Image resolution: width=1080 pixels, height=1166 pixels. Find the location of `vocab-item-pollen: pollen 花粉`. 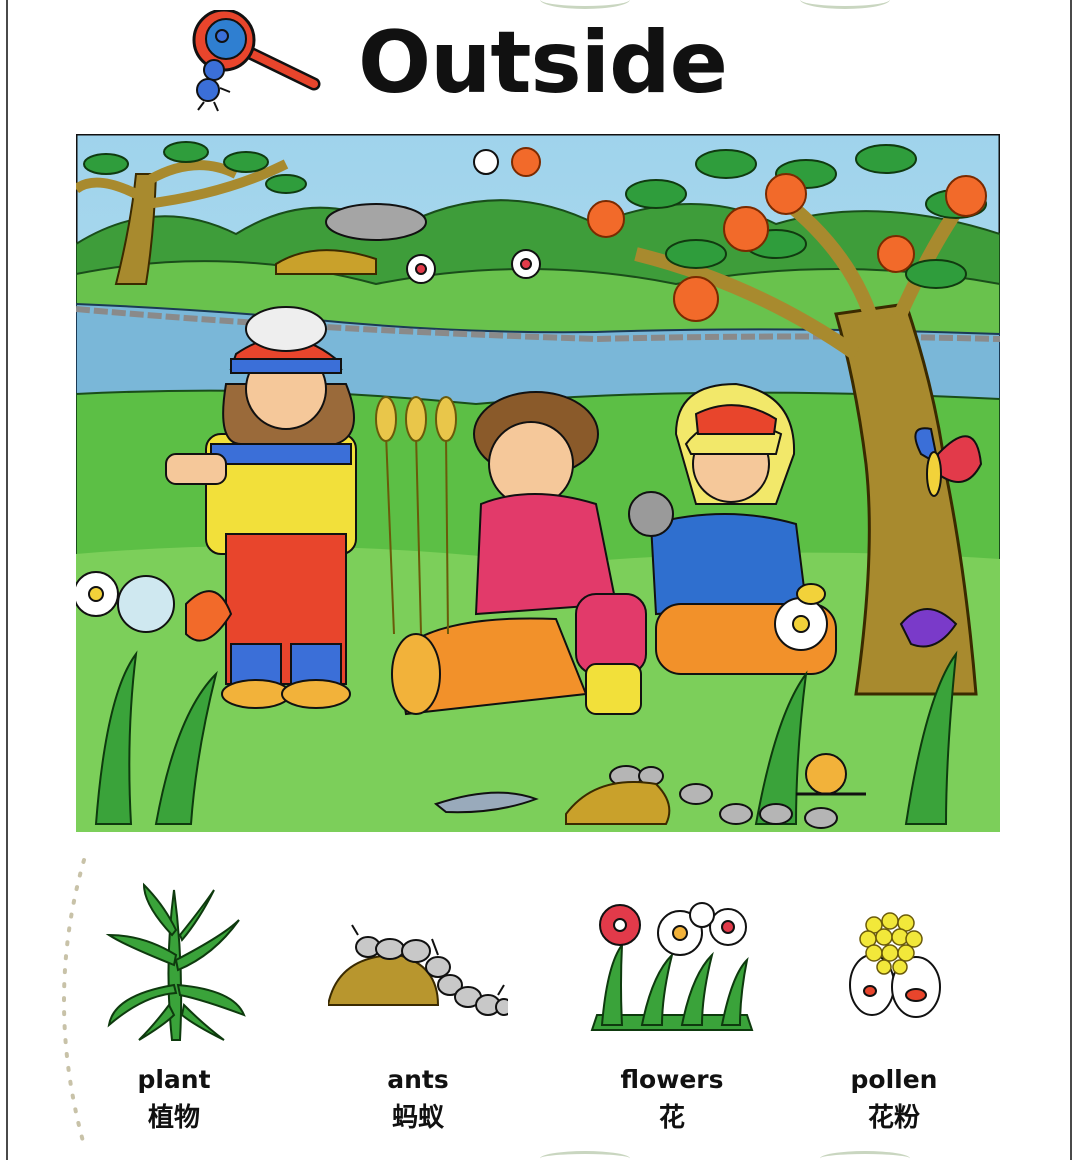

vocab-item-pollen: pollen 花粉 is located at coordinates (894, 1010).